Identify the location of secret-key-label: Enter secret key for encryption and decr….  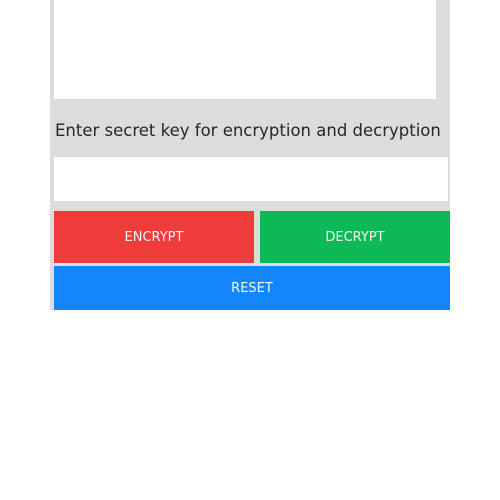
(248, 130).